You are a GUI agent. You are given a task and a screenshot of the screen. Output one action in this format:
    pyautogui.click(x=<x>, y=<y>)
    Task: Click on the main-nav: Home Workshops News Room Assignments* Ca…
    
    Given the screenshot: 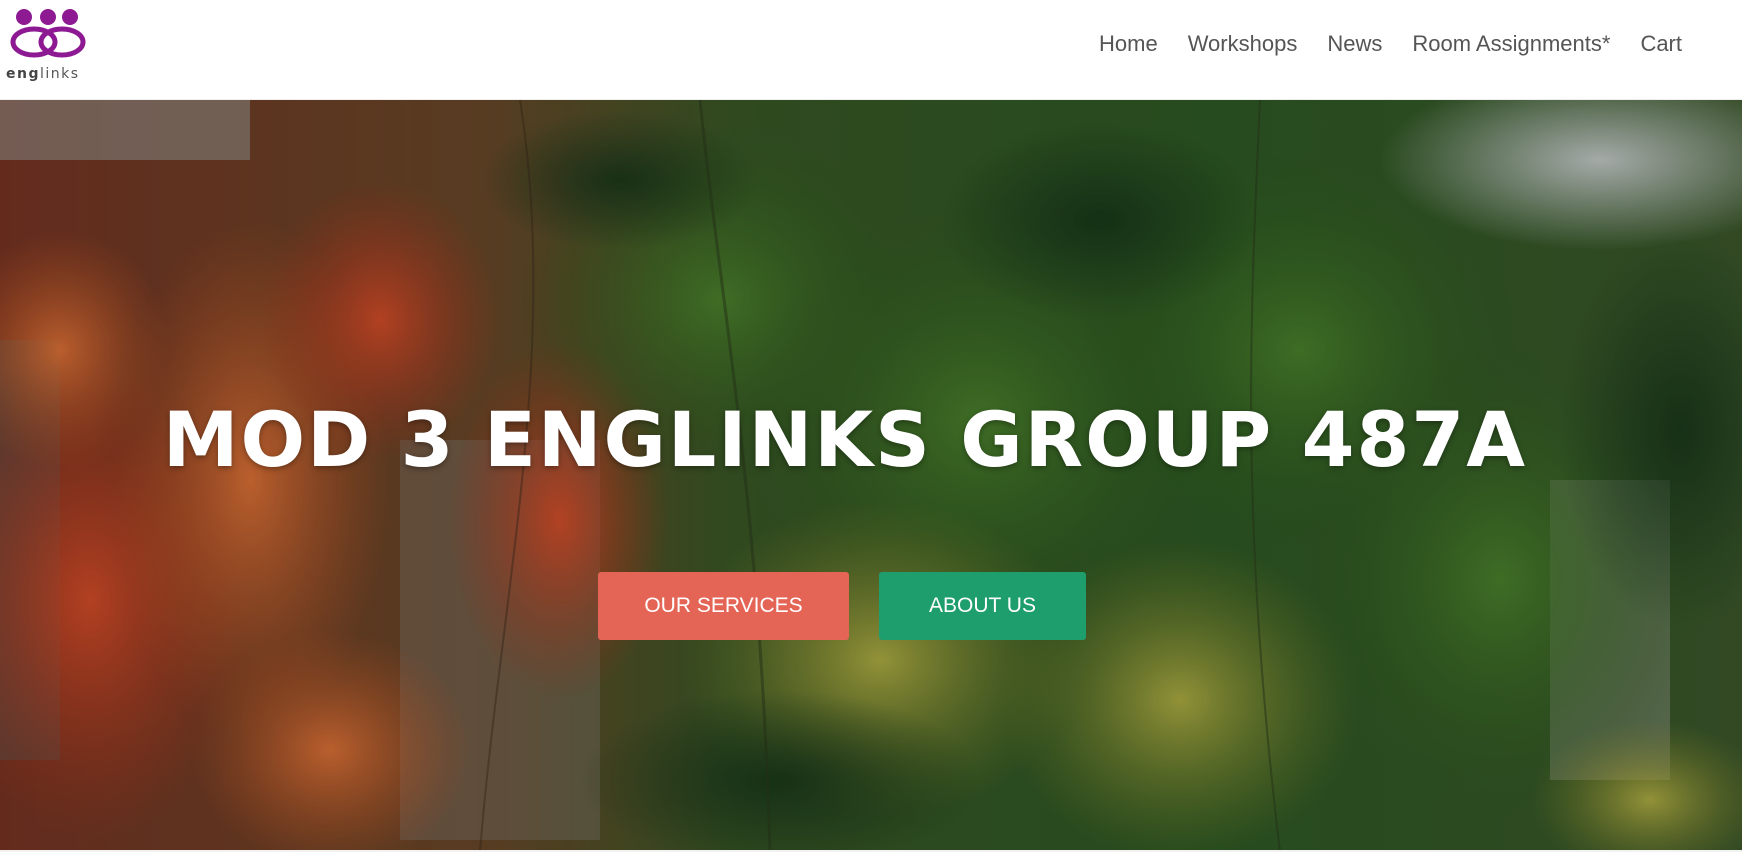 What is the action you would take?
    pyautogui.click(x=1390, y=44)
    